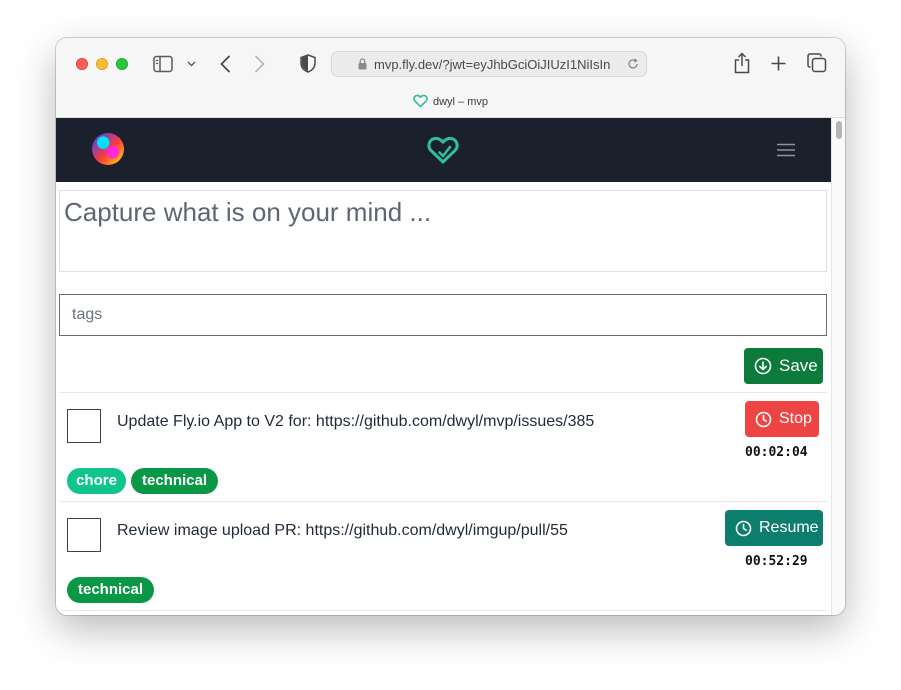 Image resolution: width=901 pixels, height=690 pixels. What do you see at coordinates (789, 527) in the screenshot?
I see `resume-button-label: Resume` at bounding box center [789, 527].